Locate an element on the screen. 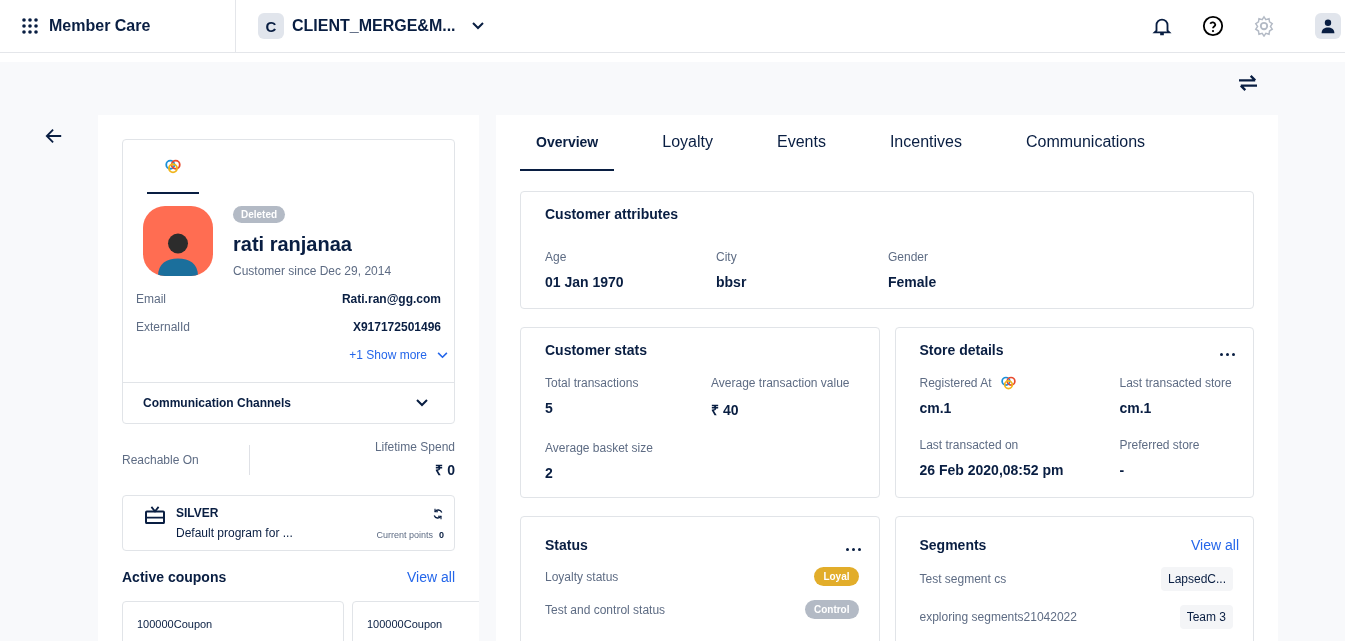 This screenshot has height=641, width=1345. card-title: Customer stats is located at coordinates (596, 350).